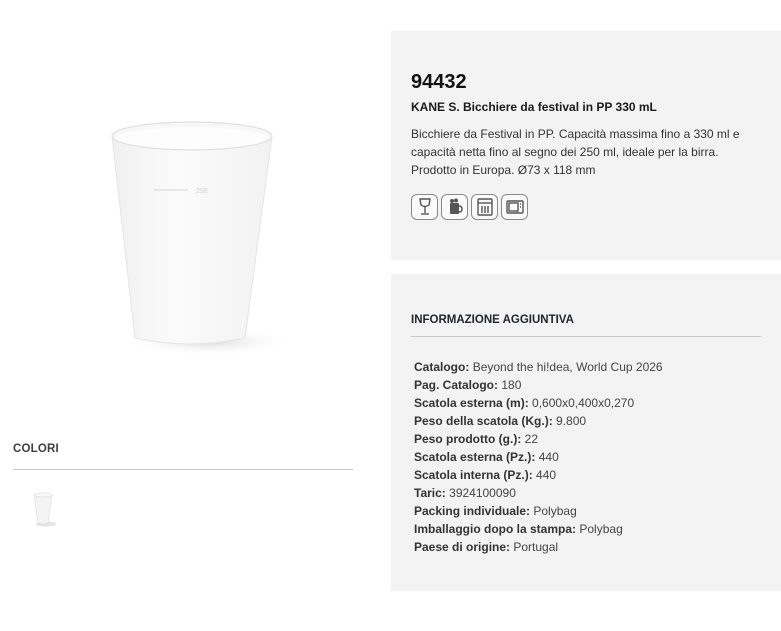 This screenshot has height=631, width=781. Describe the element at coordinates (485, 475) in the screenshot. I see `info-row-scatola-interna-pz: Scatola interna (Pz.): 440` at that location.